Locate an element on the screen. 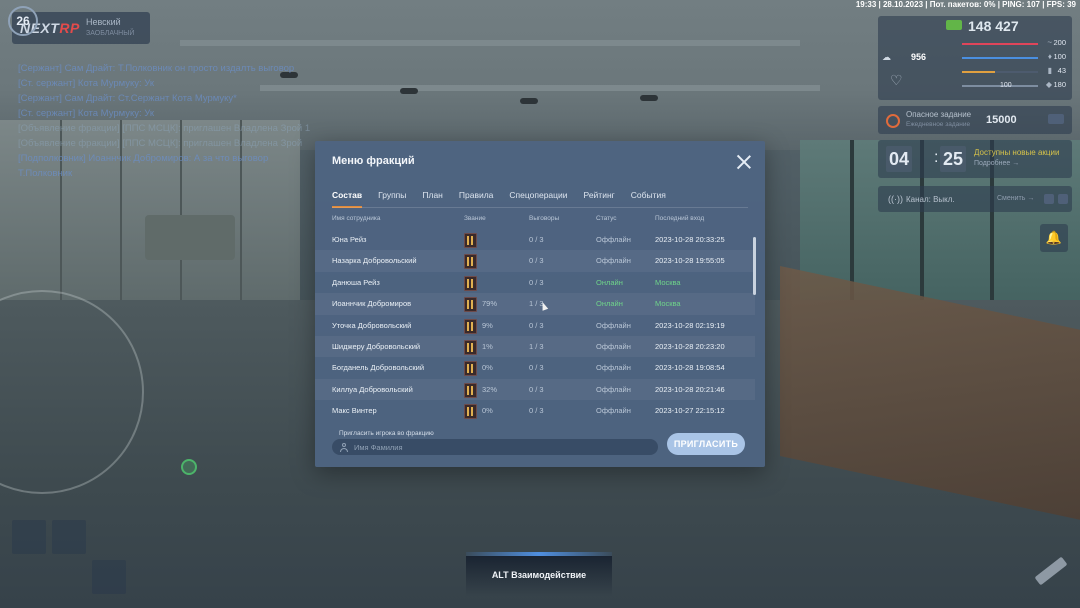 The width and height of the screenshot is (1080, 608). sofa is located at coordinates (190, 237).